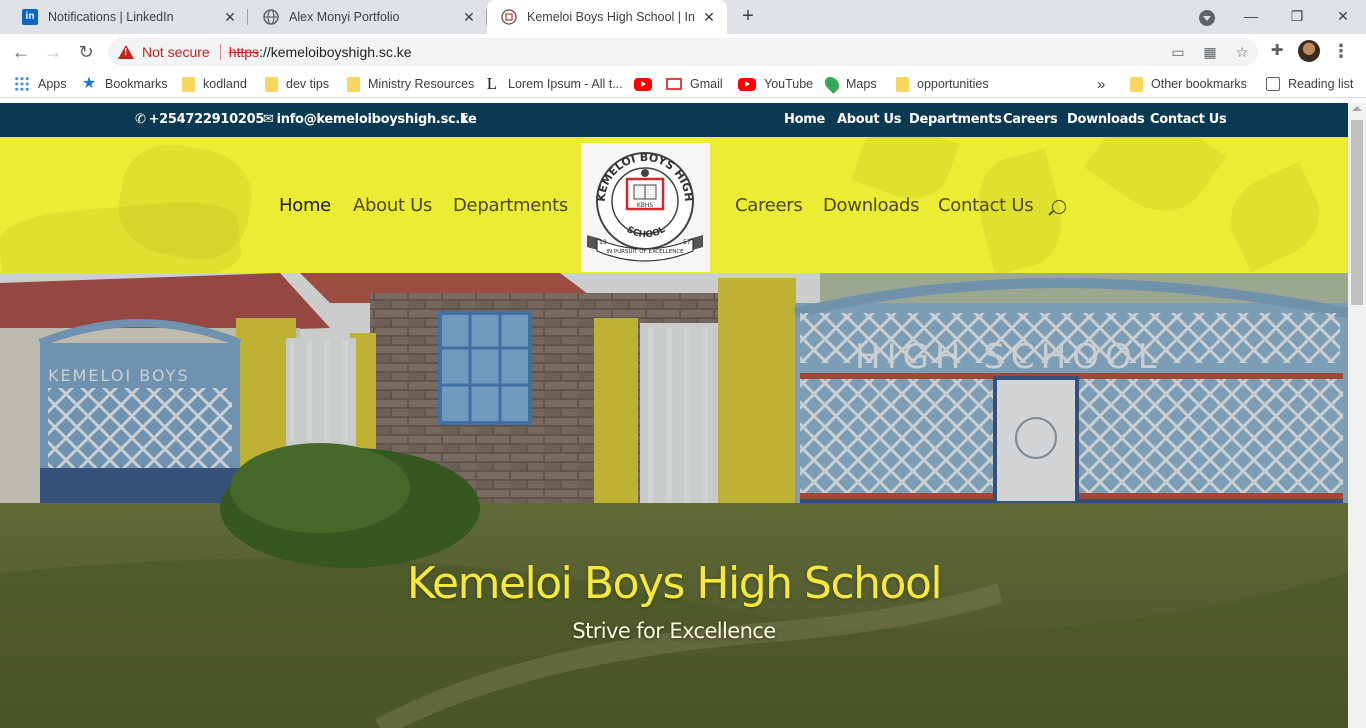 The width and height of the screenshot is (1366, 728). I want to click on forward-arrow-icon: →, so click(53, 52).